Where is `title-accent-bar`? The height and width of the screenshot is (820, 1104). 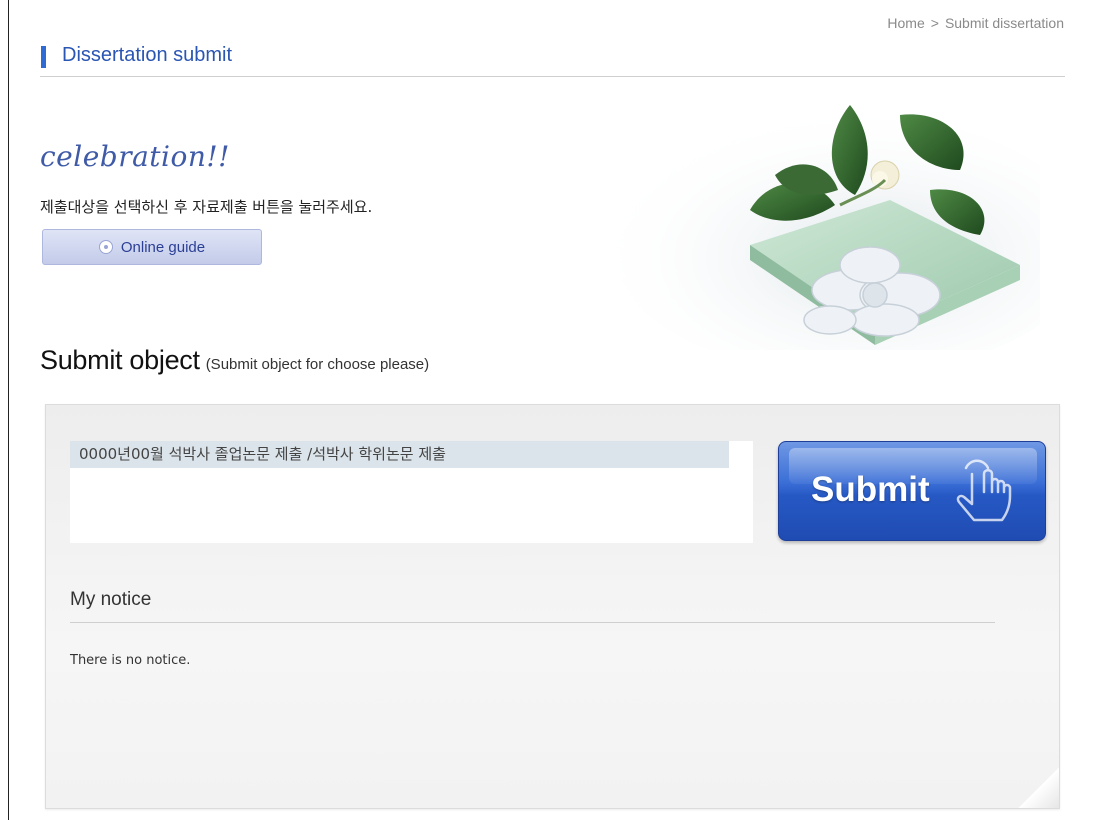 title-accent-bar is located at coordinates (43, 57).